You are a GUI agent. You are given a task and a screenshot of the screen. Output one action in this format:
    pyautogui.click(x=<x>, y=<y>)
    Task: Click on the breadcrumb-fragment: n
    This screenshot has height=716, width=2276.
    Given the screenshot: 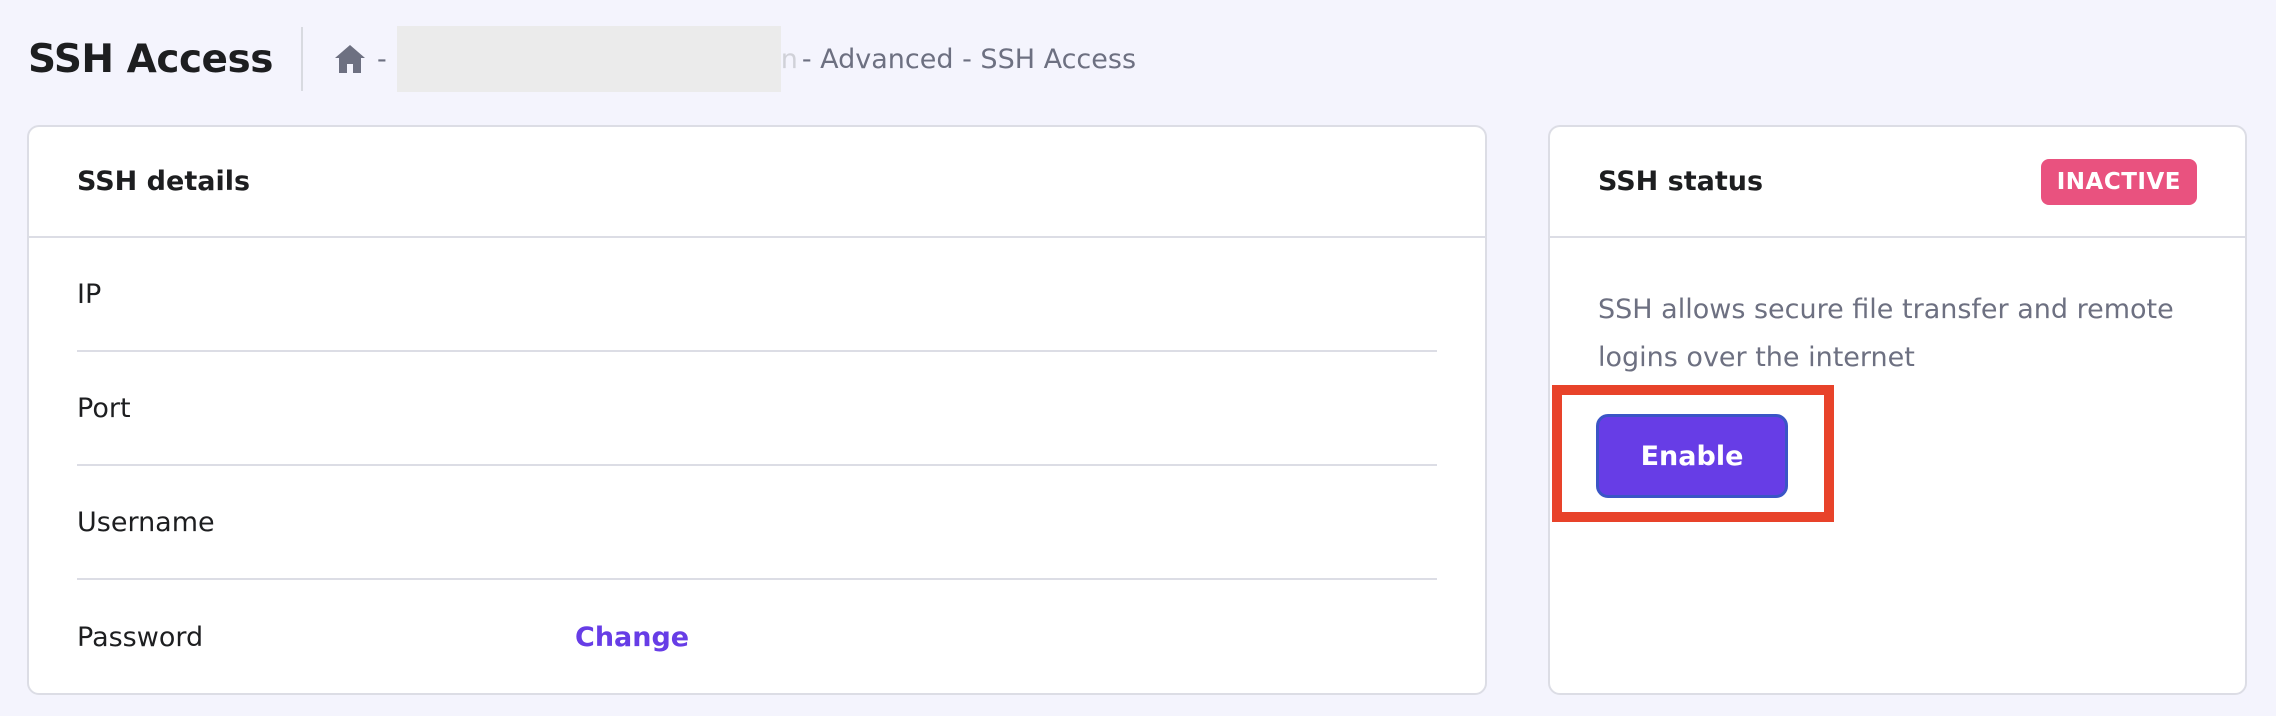 What is the action you would take?
    pyautogui.click(x=789, y=59)
    